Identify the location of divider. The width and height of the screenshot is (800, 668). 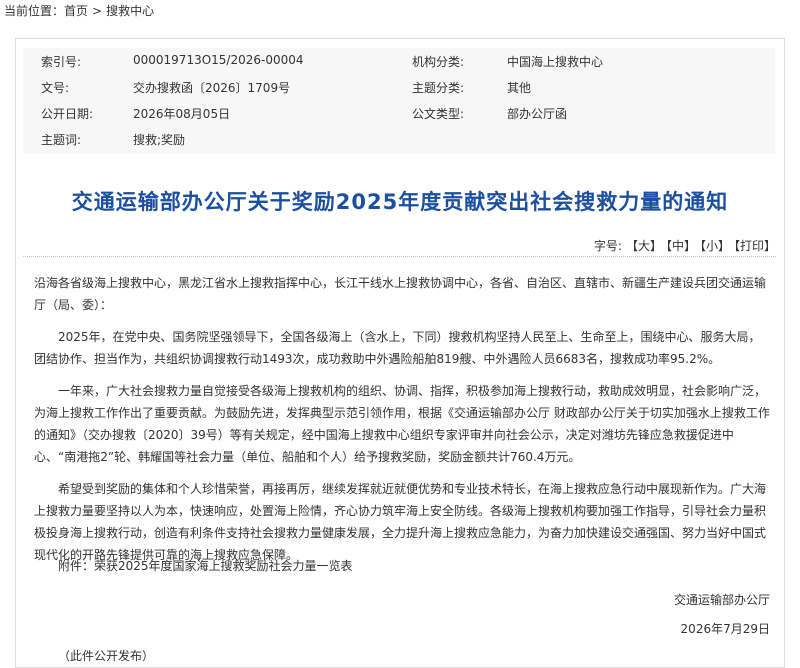
(399, 256).